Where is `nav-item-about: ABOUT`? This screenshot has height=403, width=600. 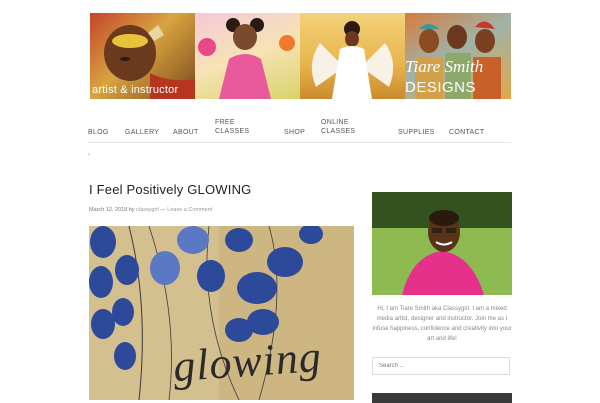
nav-item-about: ABOUT is located at coordinates (186, 132).